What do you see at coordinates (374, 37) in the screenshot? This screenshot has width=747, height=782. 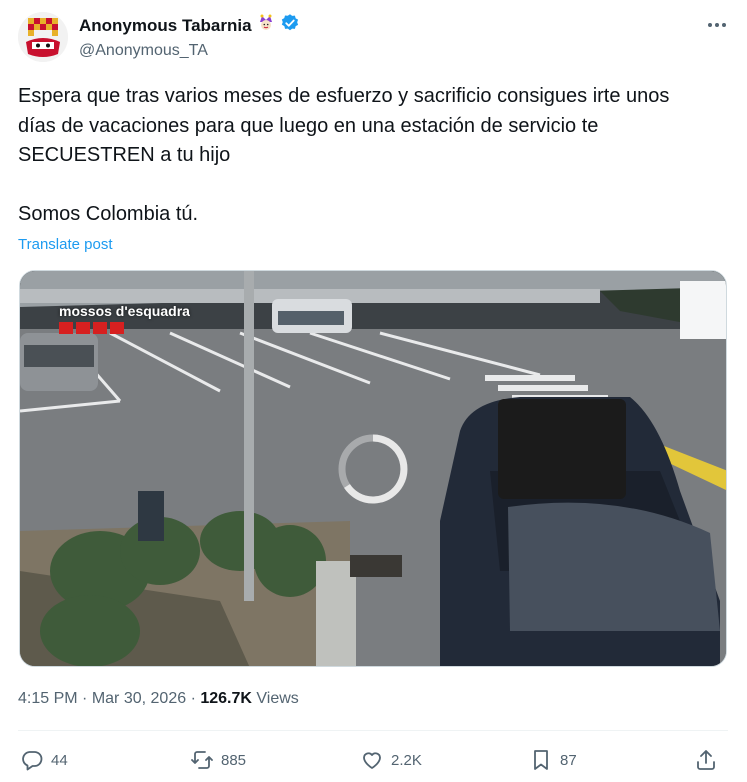 I see `tweet-header: Anonymous Tabarnia @Anonymous_TA` at bounding box center [374, 37].